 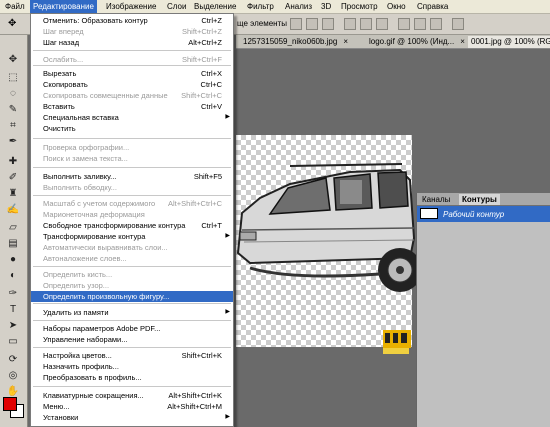 What do you see at coordinates (397, 342) in the screenshot?
I see `logo-image` at bounding box center [397, 342].